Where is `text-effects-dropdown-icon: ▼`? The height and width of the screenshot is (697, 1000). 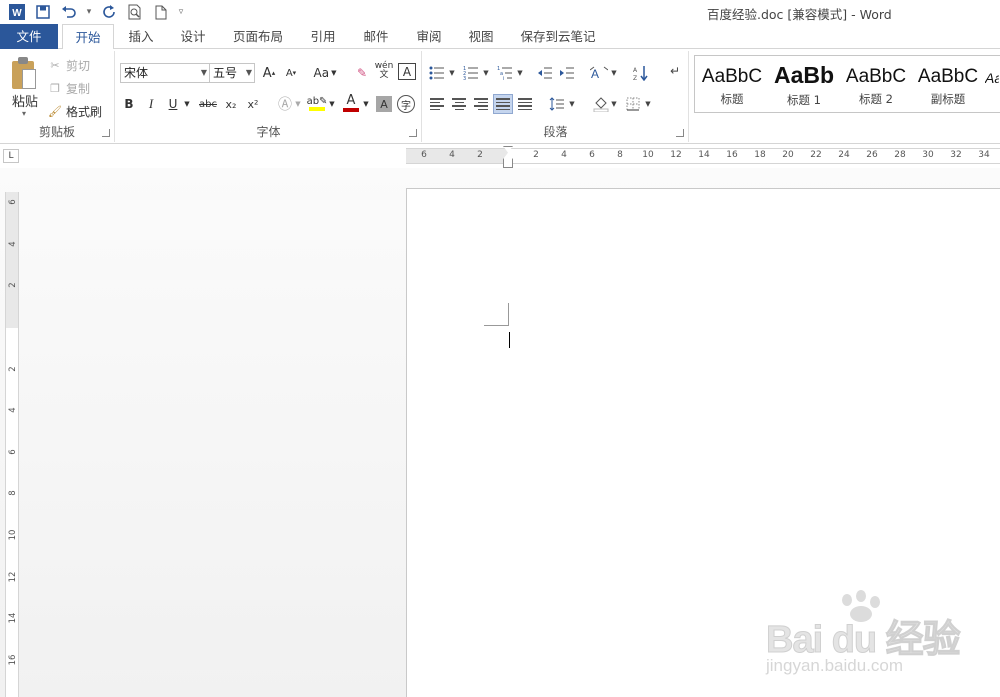
text-effects-dropdown-icon: ▼ is located at coordinates (298, 104).